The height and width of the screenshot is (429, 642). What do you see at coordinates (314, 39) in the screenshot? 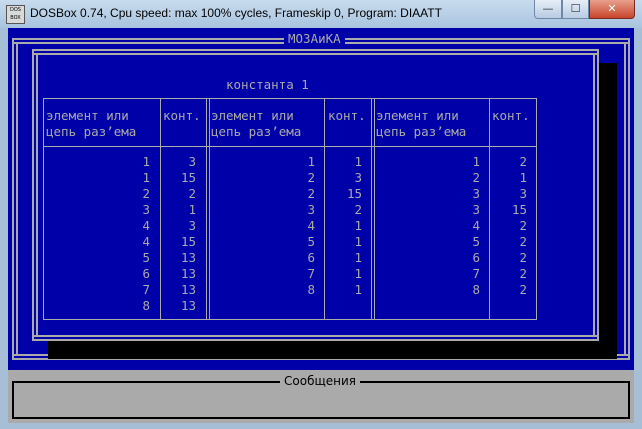
I see `panel-title: МОЗАиКА` at bounding box center [314, 39].